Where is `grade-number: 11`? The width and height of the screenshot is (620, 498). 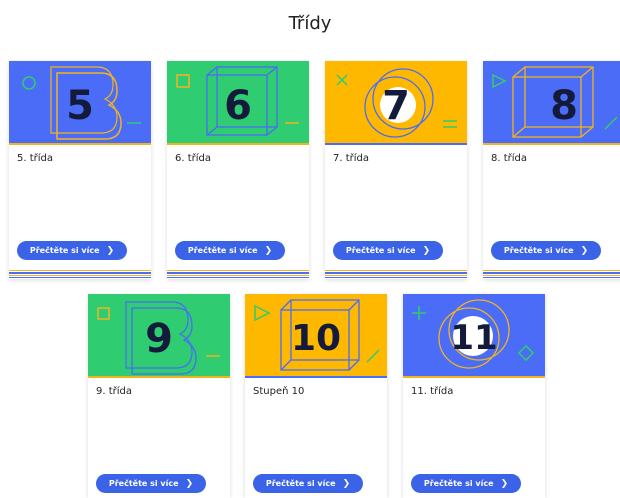
grade-number: 11 is located at coordinates (474, 338).